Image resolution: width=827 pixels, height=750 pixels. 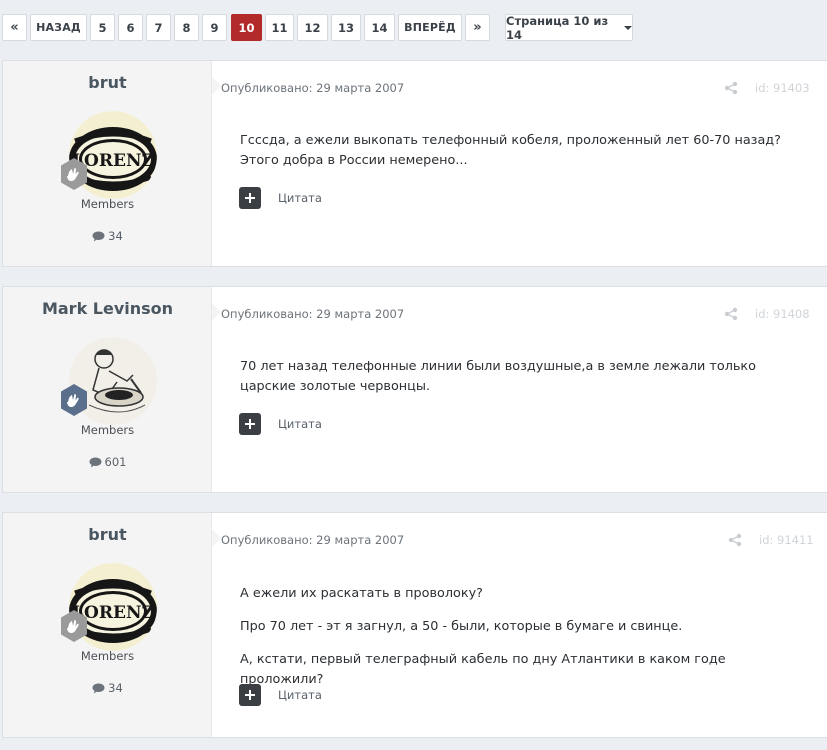 What do you see at coordinates (246, 27) in the screenshot?
I see `page-link-active: 10` at bounding box center [246, 27].